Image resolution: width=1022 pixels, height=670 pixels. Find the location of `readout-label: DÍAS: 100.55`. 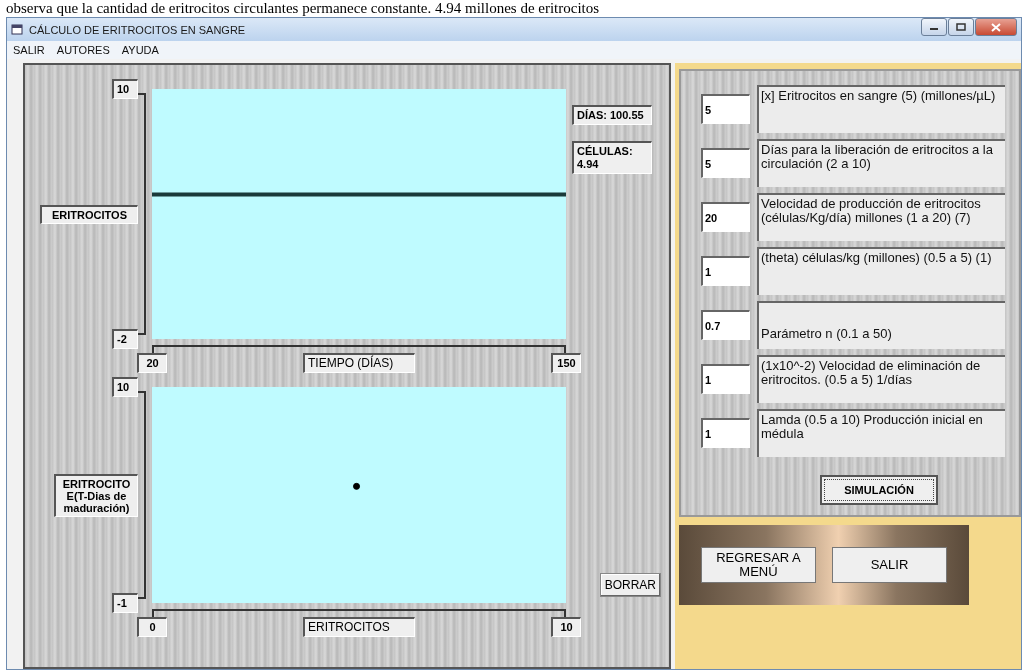

readout-label: DÍAS: 100.55 is located at coordinates (612, 115).